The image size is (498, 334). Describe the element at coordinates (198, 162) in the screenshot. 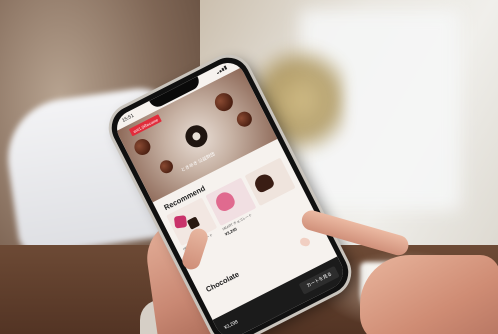

I see `hero-caption: ときめき 公益財団` at that location.